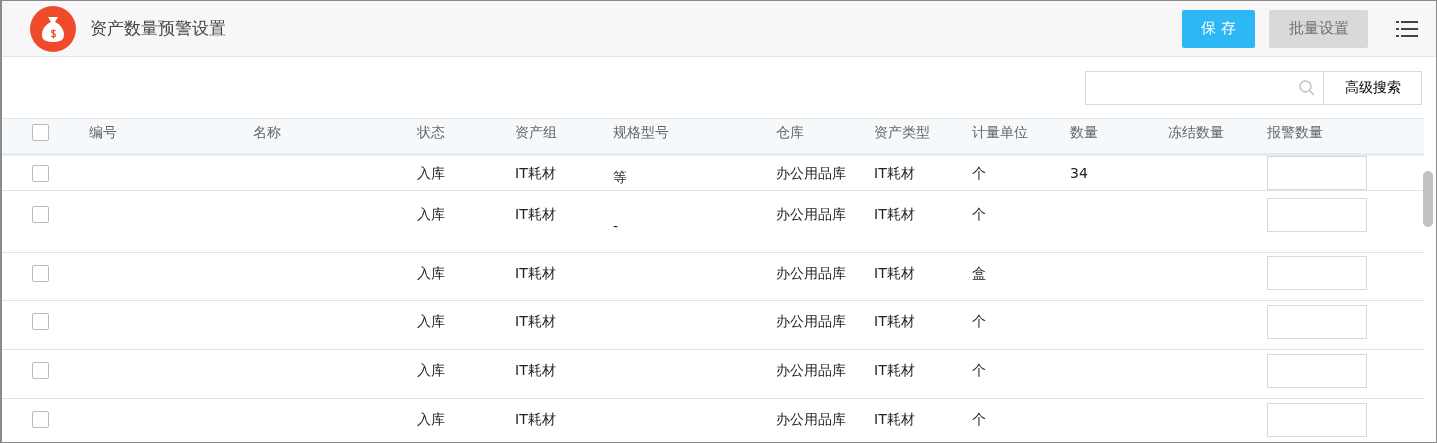 This screenshot has height=443, width=1437. I want to click on column-header: 资产组, so click(536, 132).